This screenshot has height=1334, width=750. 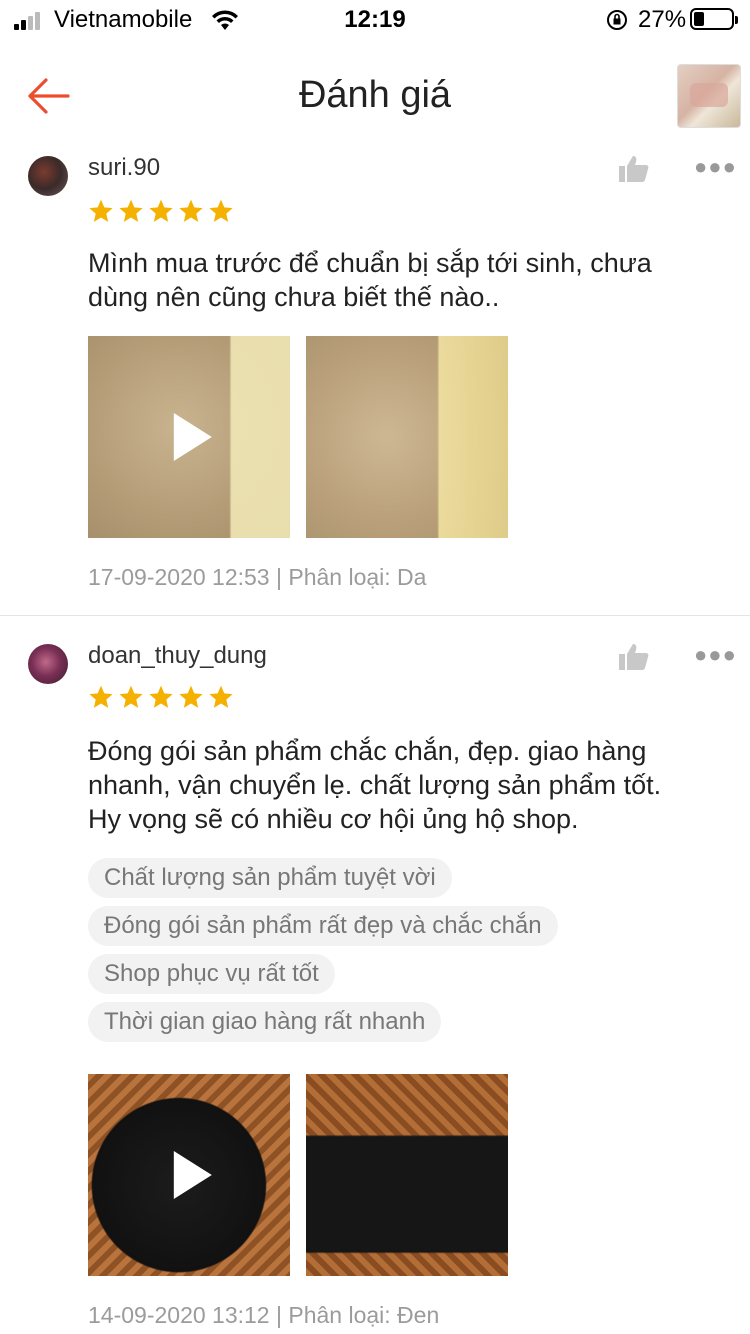 What do you see at coordinates (375, 615) in the screenshot?
I see `divider` at bounding box center [375, 615].